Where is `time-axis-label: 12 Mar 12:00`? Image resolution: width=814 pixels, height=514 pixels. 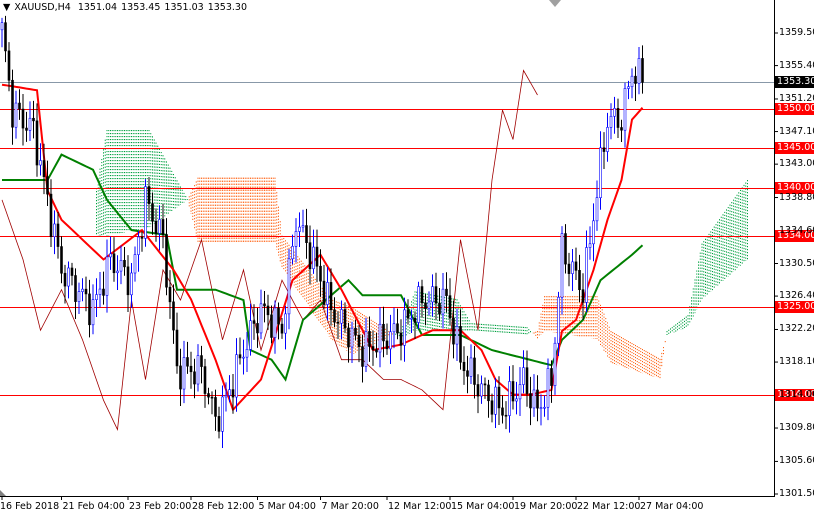
time-axis-label: 12 Mar 12:00 is located at coordinates (420, 506).